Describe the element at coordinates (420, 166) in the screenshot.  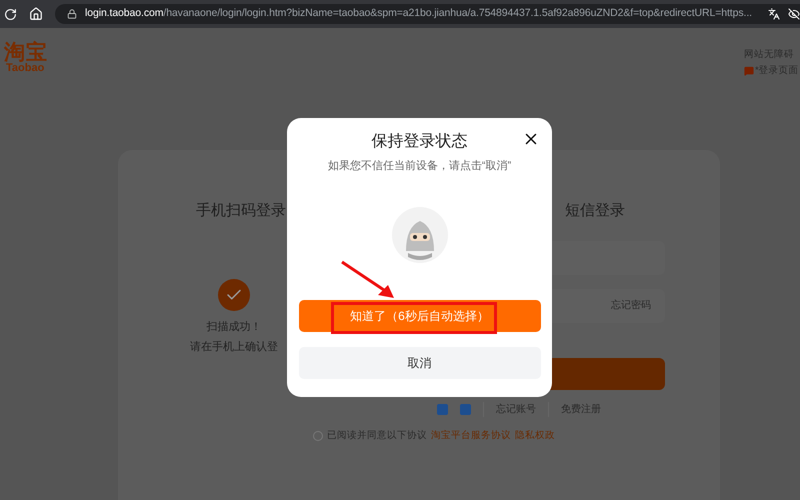
I see `dialog-subtitle: 如果您不信任当前设备，请点击“取消”` at that location.